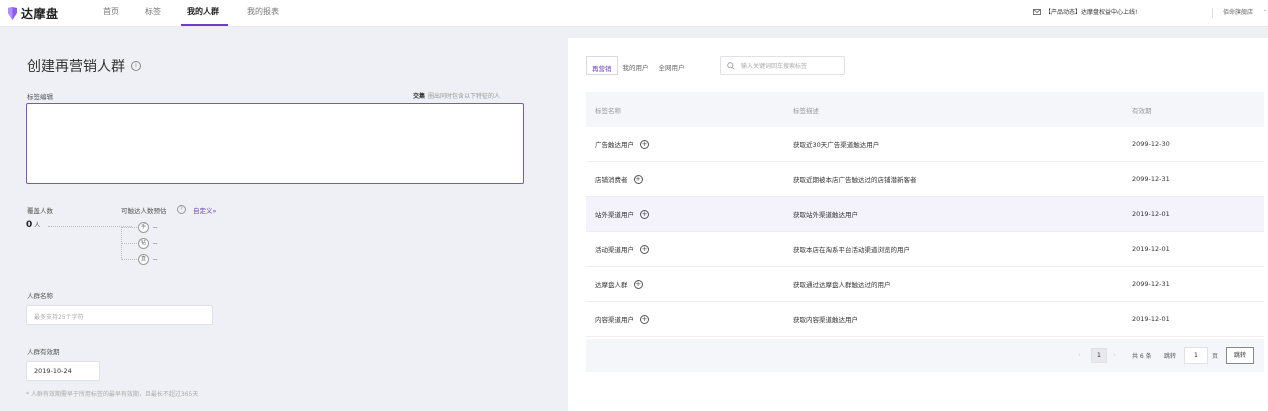 The image size is (1268, 411). I want to click on cover-value: 0, so click(29, 225).